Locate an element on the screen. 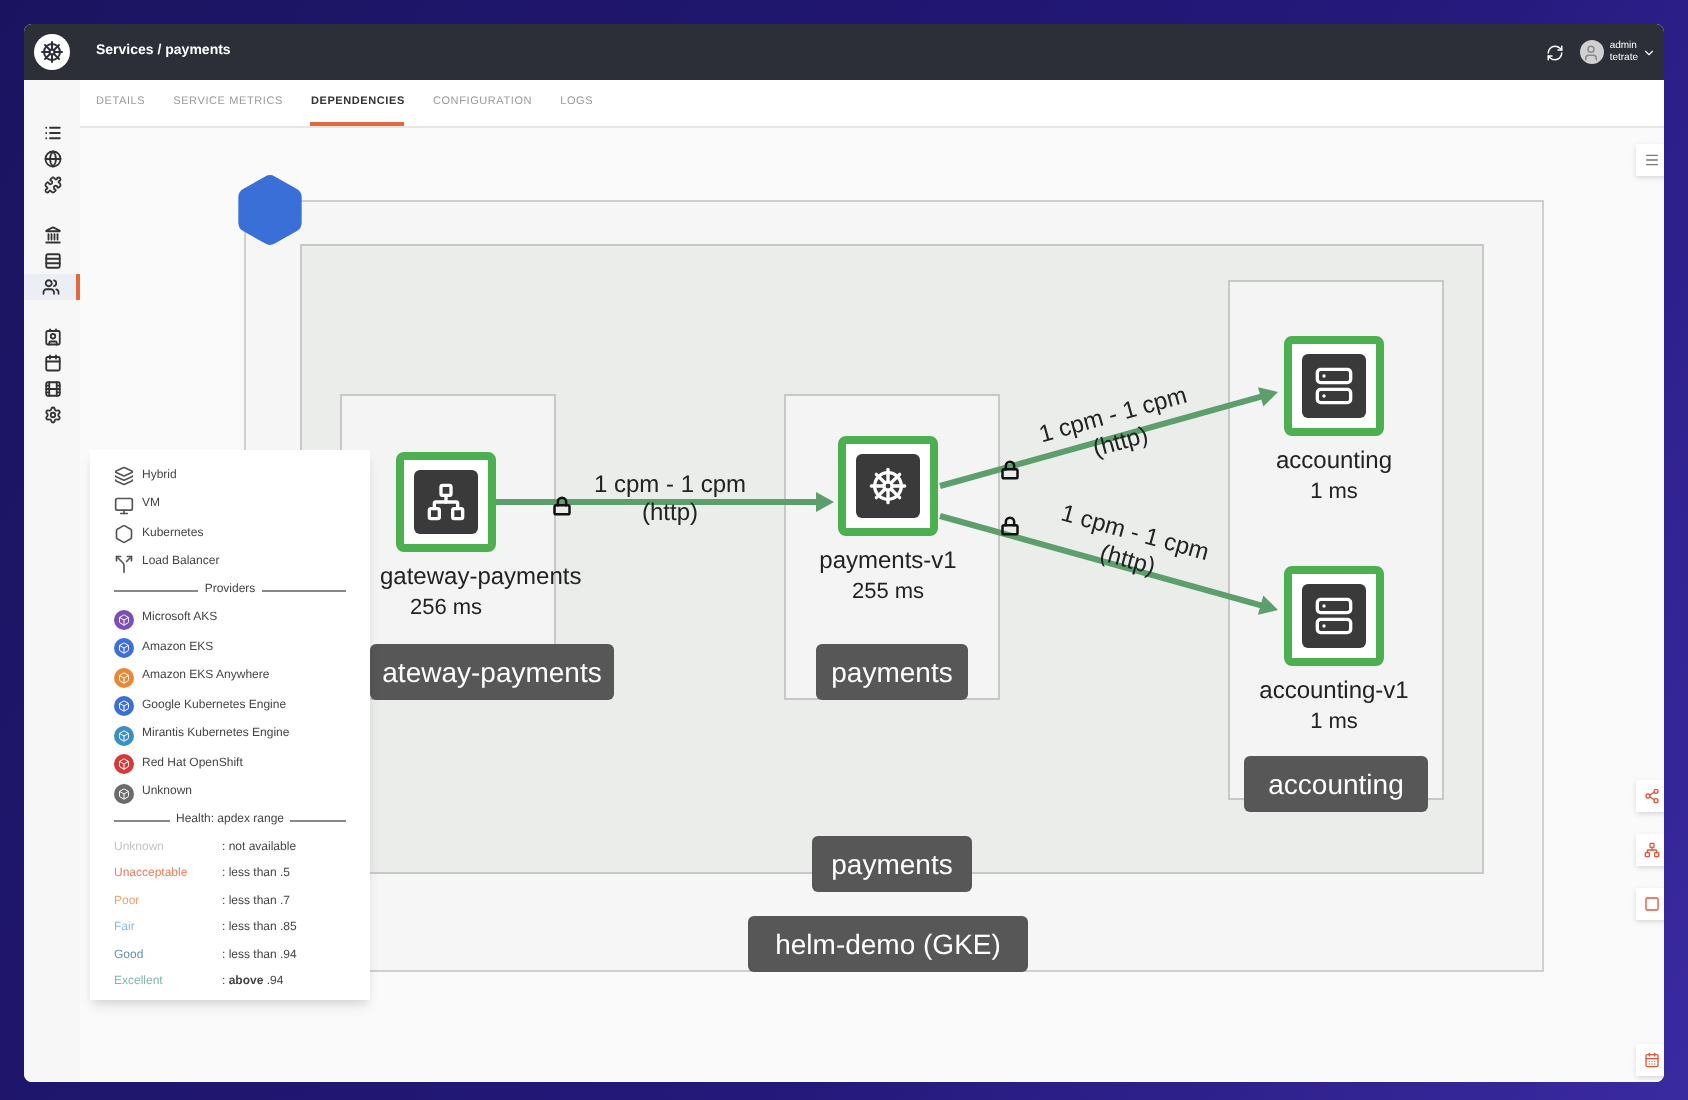  rows-icon is located at coordinates (52, 261).